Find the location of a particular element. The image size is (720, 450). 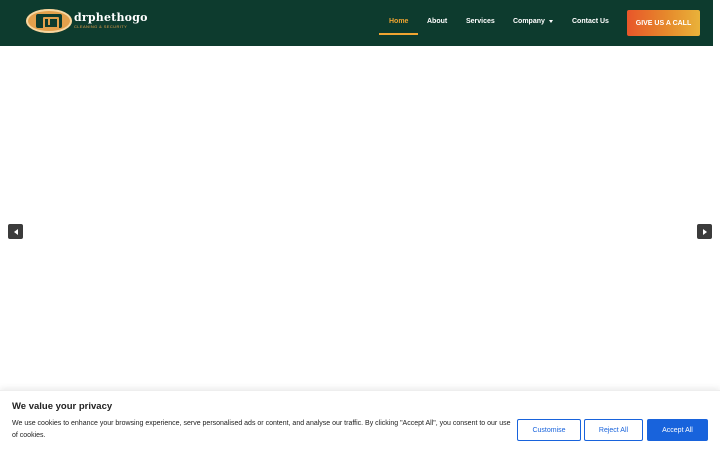

accept-all-button: Accept All is located at coordinates (677, 430).